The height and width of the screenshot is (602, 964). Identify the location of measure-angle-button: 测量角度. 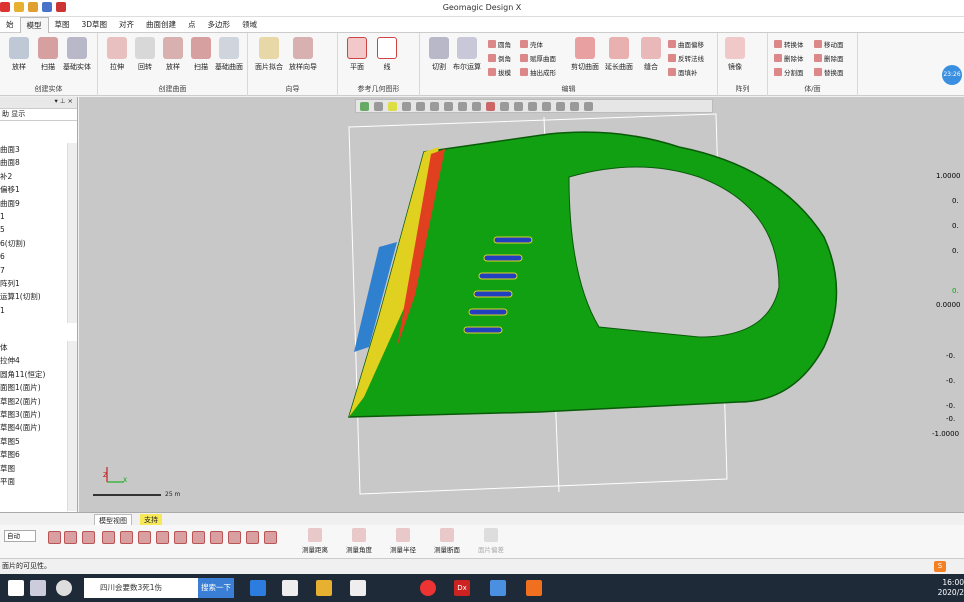
(359, 541).